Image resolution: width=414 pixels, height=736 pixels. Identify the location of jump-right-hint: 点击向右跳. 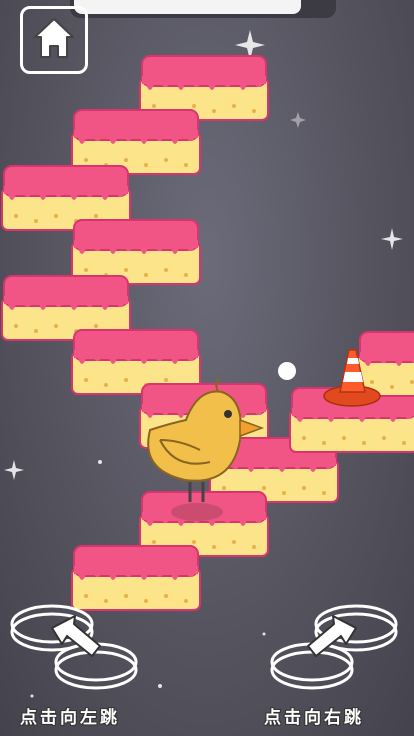
(314, 718).